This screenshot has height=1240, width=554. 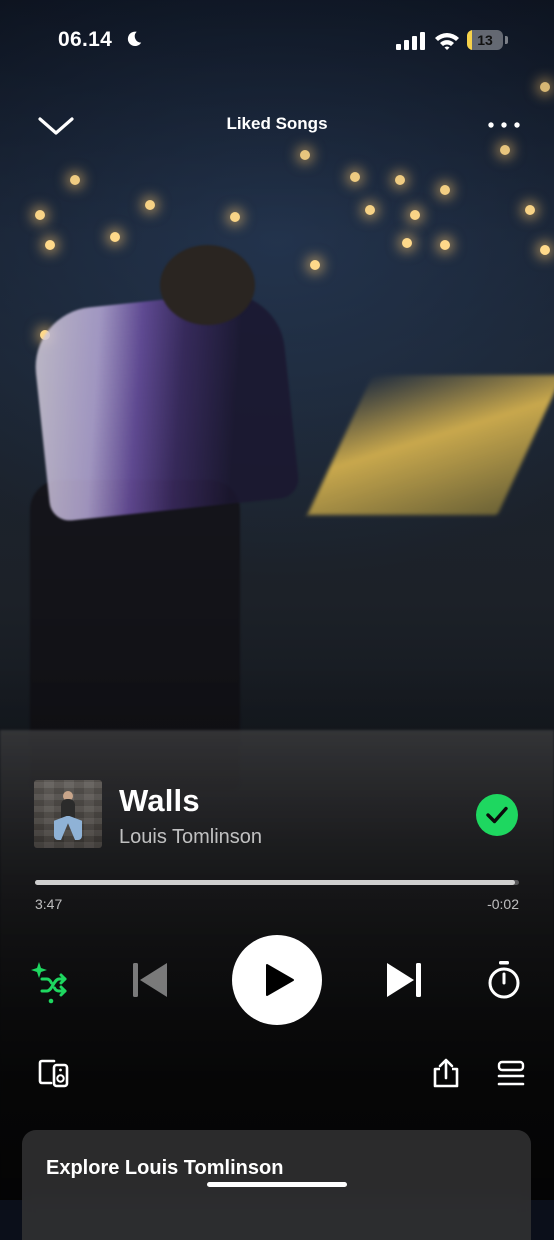 What do you see at coordinates (447, 41) in the screenshot?
I see `wifi-icon` at bounding box center [447, 41].